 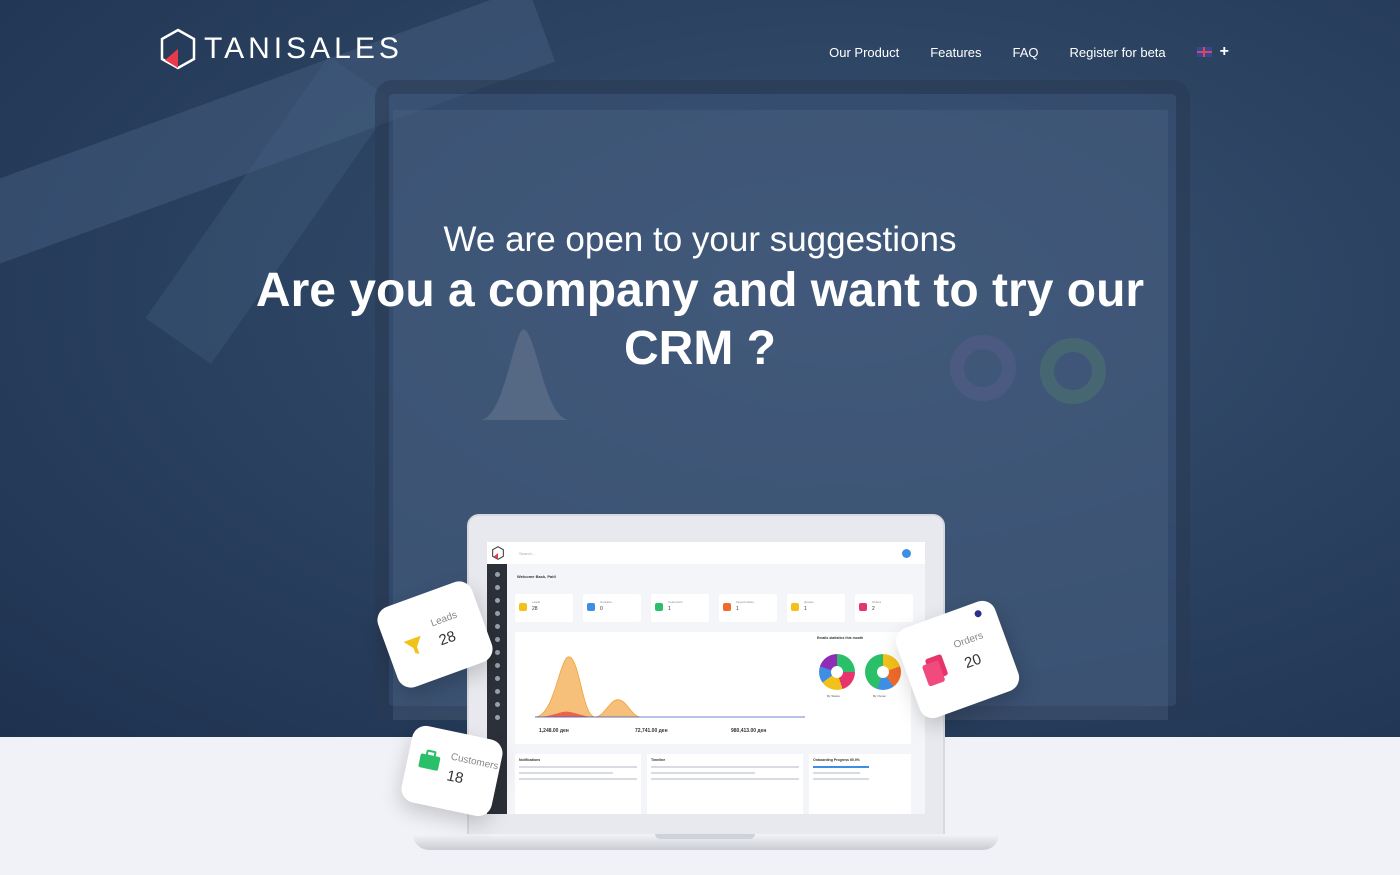 I want to click on nav-register-beta: Register for beta, so click(x=1118, y=52).